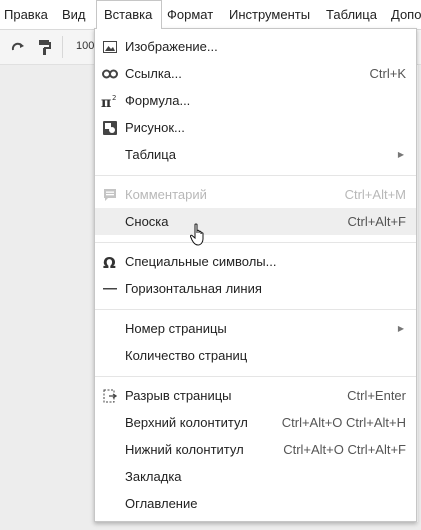 The width and height of the screenshot is (421, 530). Describe the element at coordinates (166, 194) in the screenshot. I see `menu-item-label: Комментарий` at that location.